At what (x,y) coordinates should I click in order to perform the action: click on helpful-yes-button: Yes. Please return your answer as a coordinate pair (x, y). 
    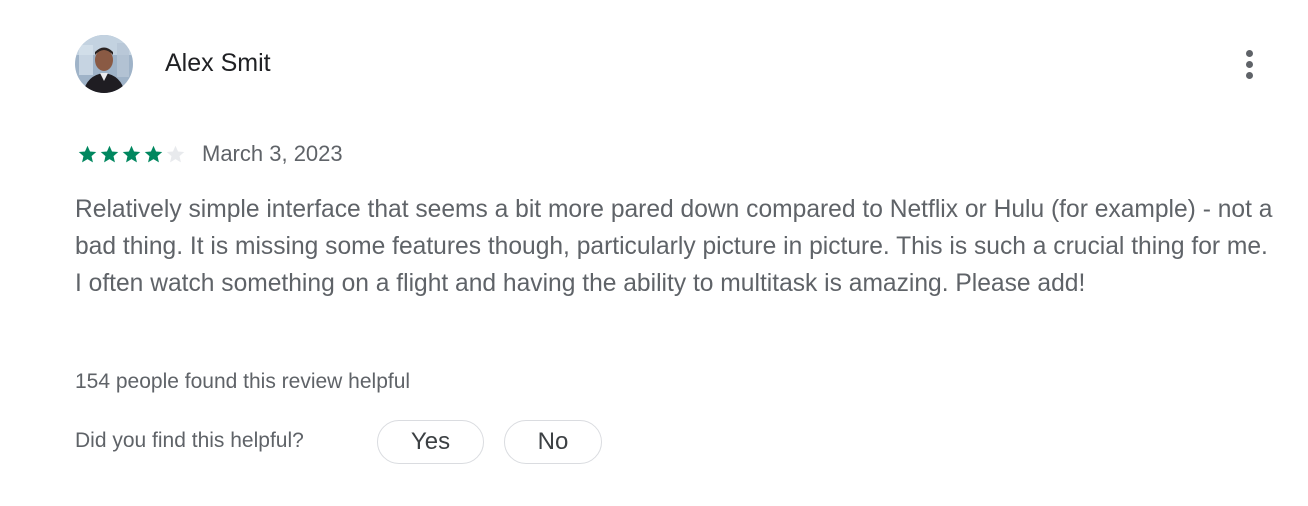
    Looking at the image, I should click on (430, 442).